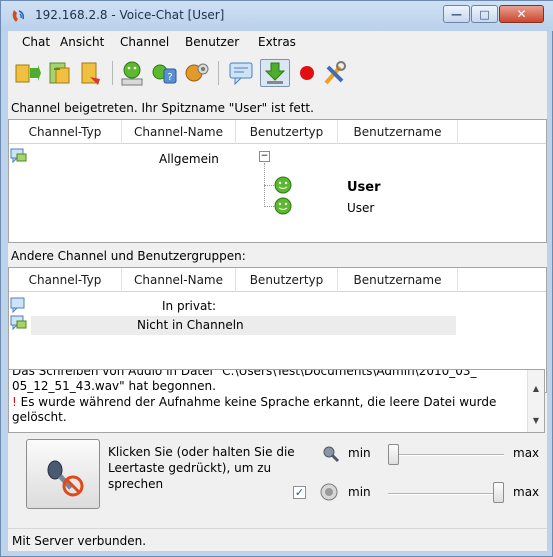 The width and height of the screenshot is (553, 557). What do you see at coordinates (264, 156) in the screenshot?
I see `tree-collapse-toggle: −` at bounding box center [264, 156].